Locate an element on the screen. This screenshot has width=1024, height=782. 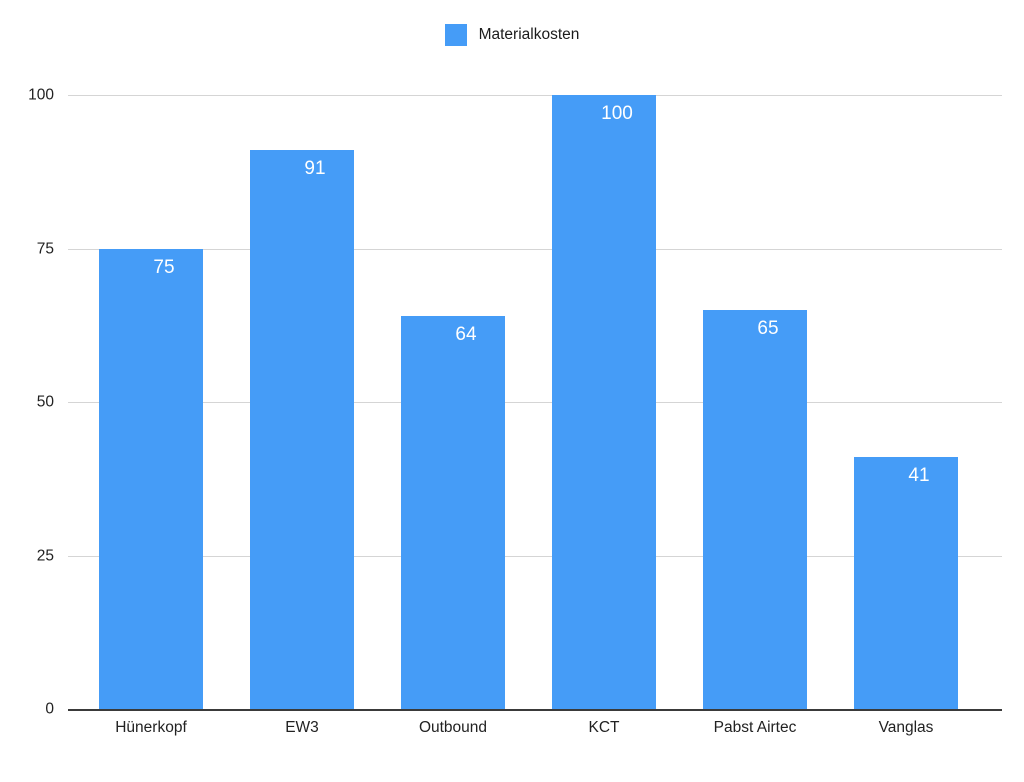
bar-item: 64 is located at coordinates (453, 402).